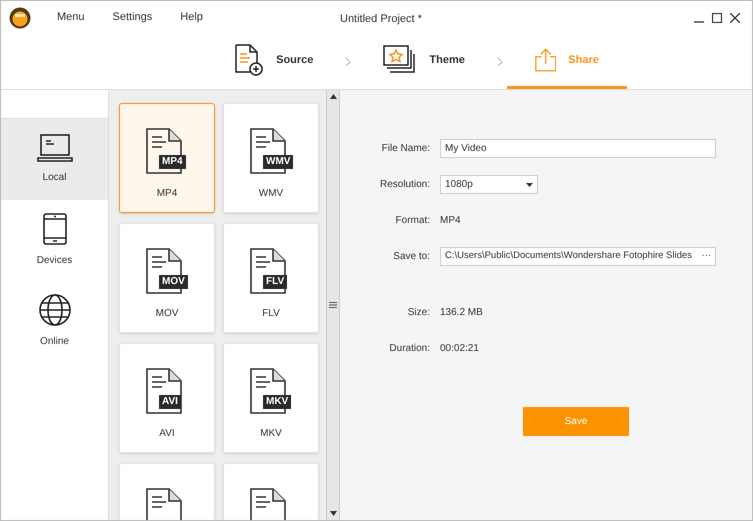  I want to click on field-label: Save to:, so click(411, 257).